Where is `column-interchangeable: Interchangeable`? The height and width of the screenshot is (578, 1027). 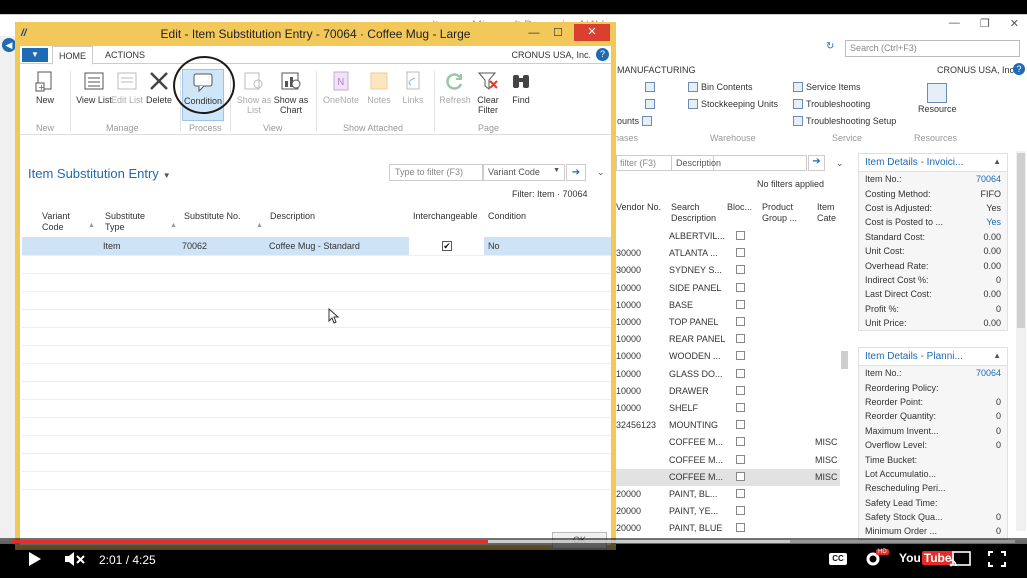
column-interchangeable: Interchangeable is located at coordinates (445, 216).